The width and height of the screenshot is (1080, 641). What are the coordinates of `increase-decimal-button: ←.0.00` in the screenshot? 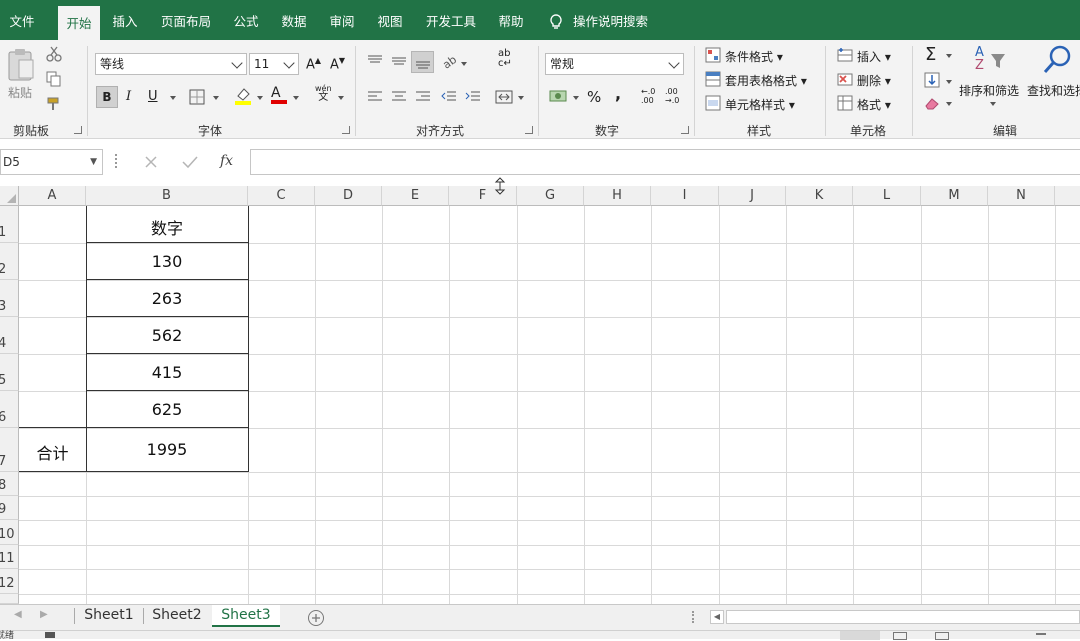 It's located at (648, 96).